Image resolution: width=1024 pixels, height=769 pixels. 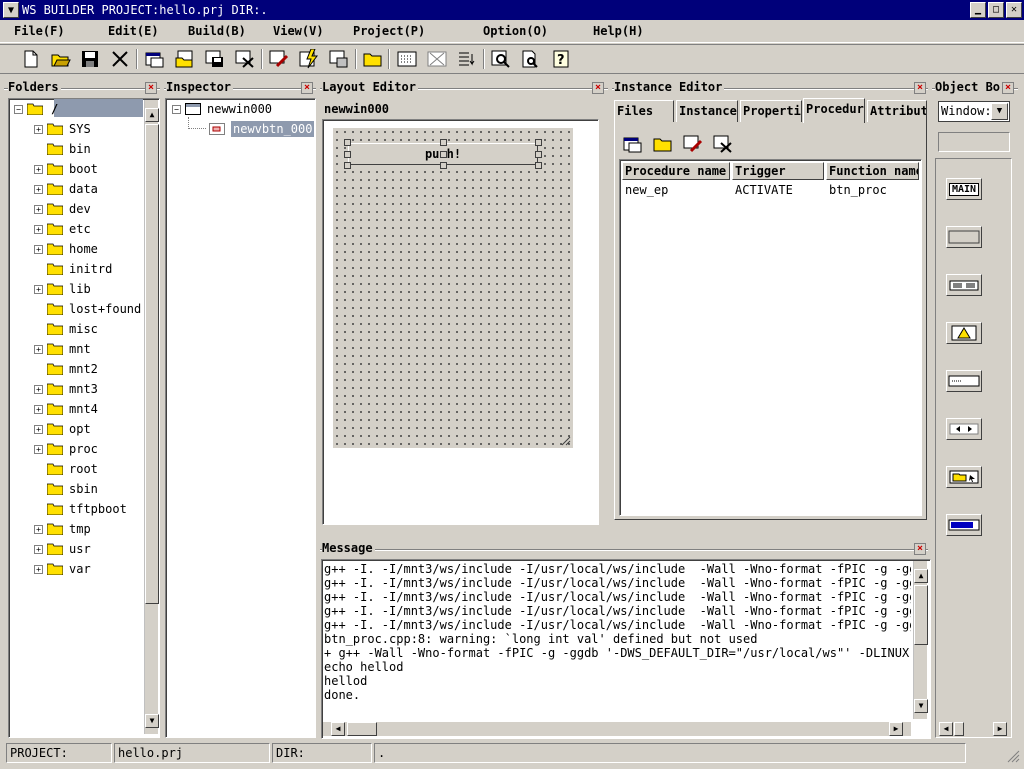 I want to click on object-filter-field, so click(x=974, y=142).